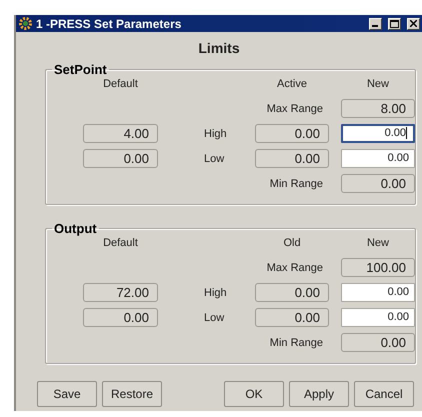  I want to click on window-title: 1 -PRESS Set Parameters, so click(109, 23).